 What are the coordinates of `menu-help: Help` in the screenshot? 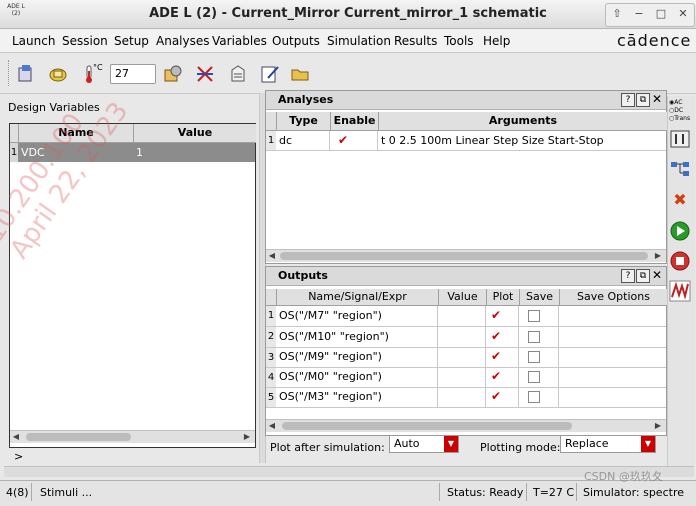 It's located at (496, 42).